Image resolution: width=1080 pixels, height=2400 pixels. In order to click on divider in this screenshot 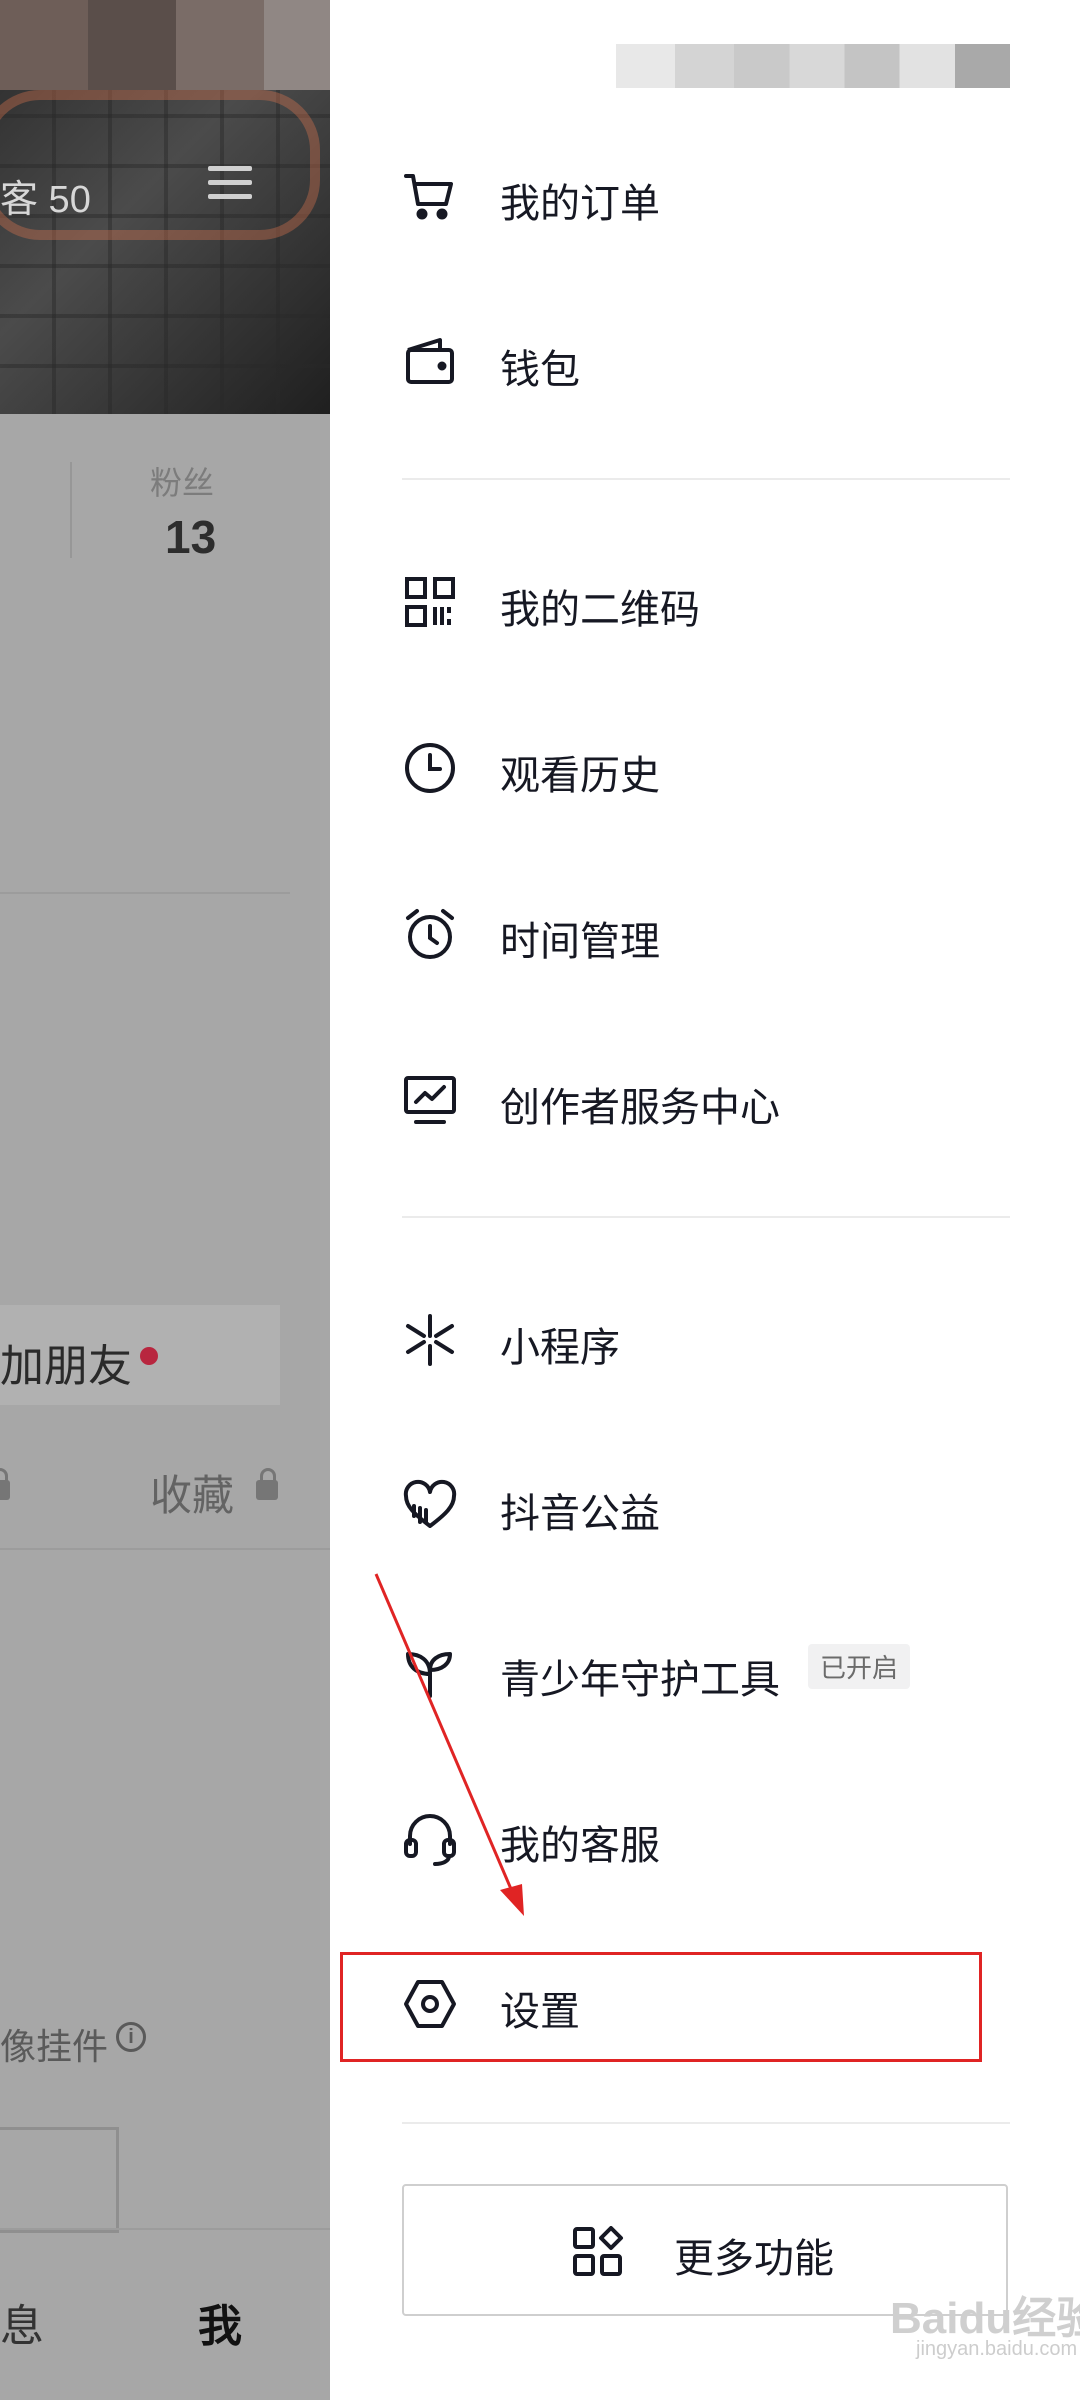, I will do `click(145, 893)`.